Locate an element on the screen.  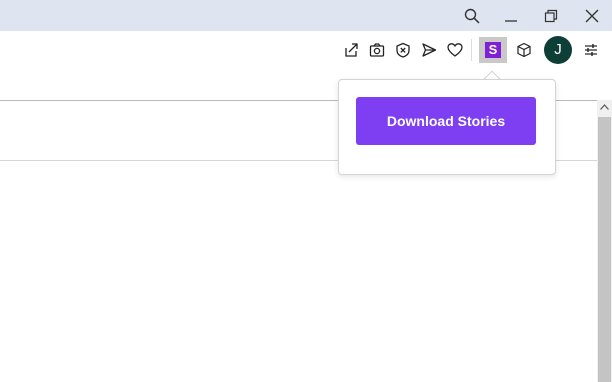
profile-avatar: J is located at coordinates (558, 50).